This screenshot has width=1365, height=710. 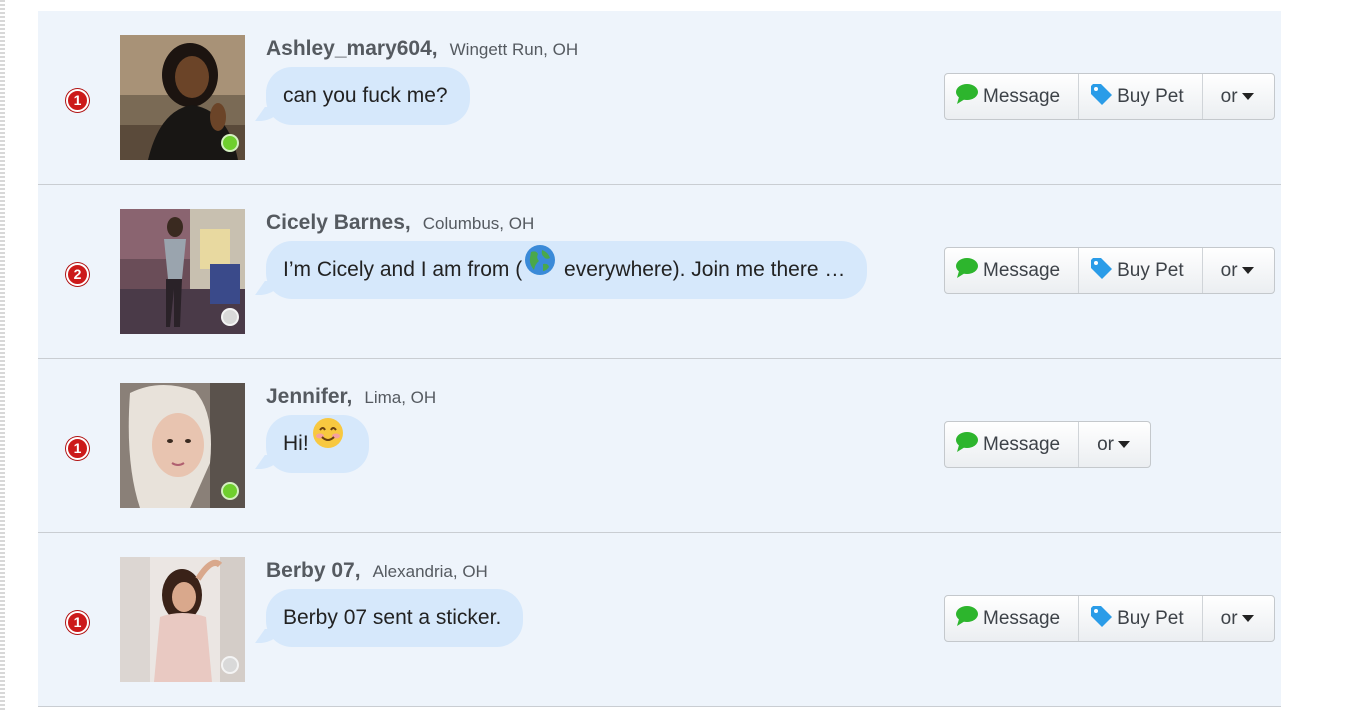 I want to click on globe-emoji-icon, so click(x=540, y=270).